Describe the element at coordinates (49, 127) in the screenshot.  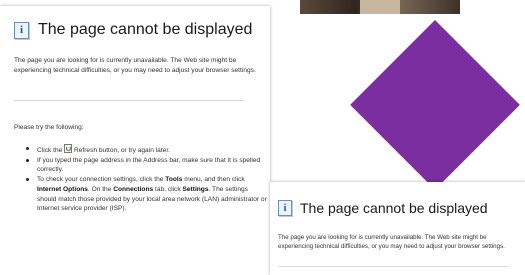
I see `try-heading: Please try the following:` at that location.